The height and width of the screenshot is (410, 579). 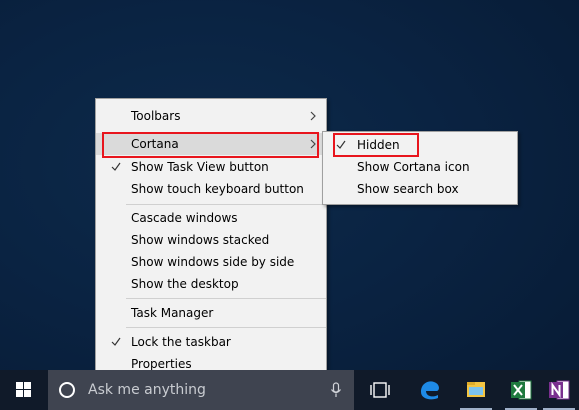 I want to click on menu-item-label: Task Manager, so click(x=172, y=313).